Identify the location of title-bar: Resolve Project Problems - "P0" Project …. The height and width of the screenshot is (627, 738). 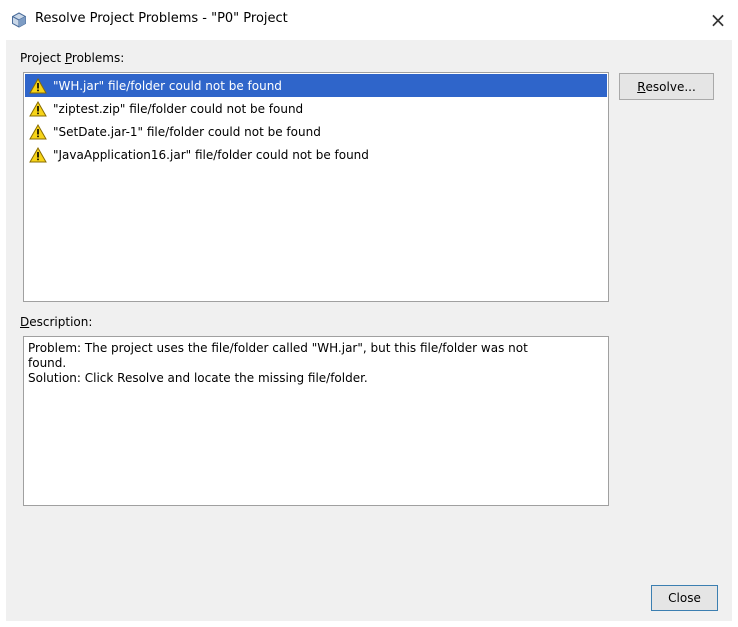
(369, 20).